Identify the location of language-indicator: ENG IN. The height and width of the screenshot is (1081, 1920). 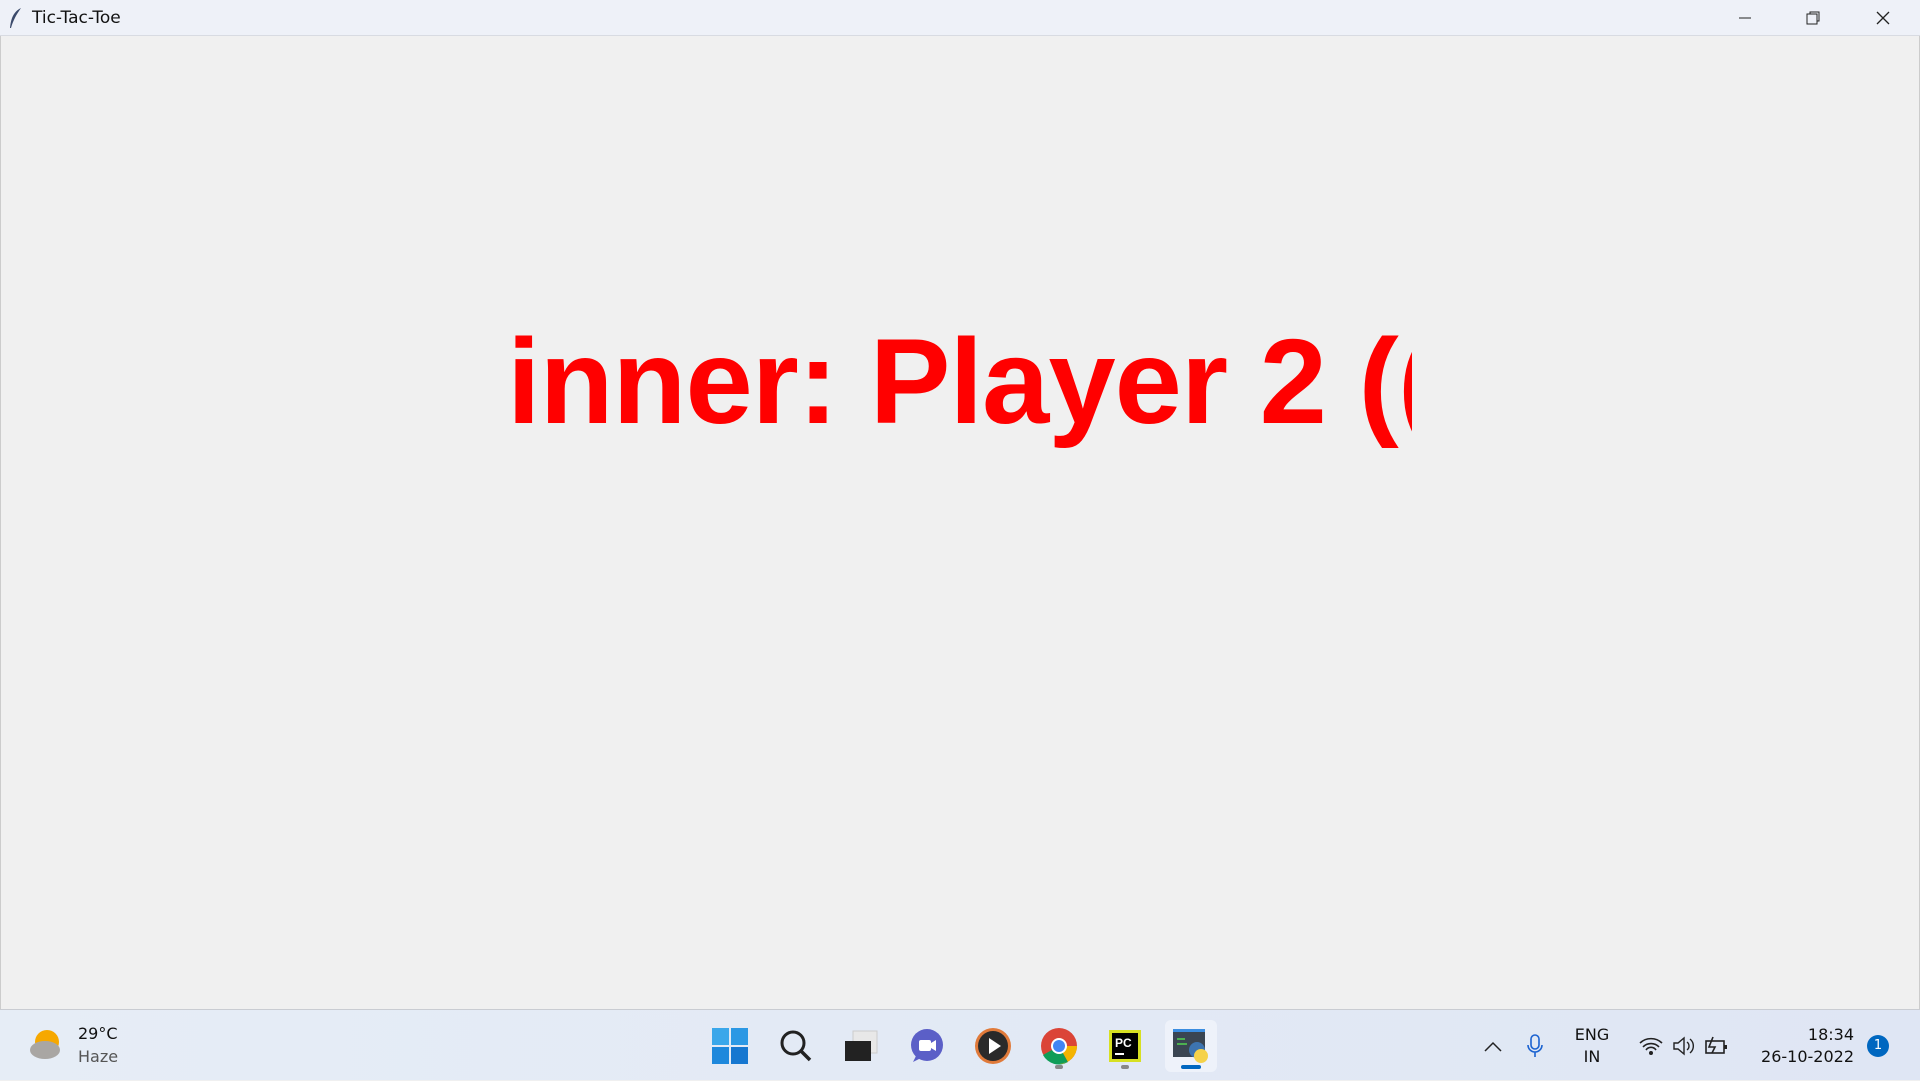
(1592, 1045).